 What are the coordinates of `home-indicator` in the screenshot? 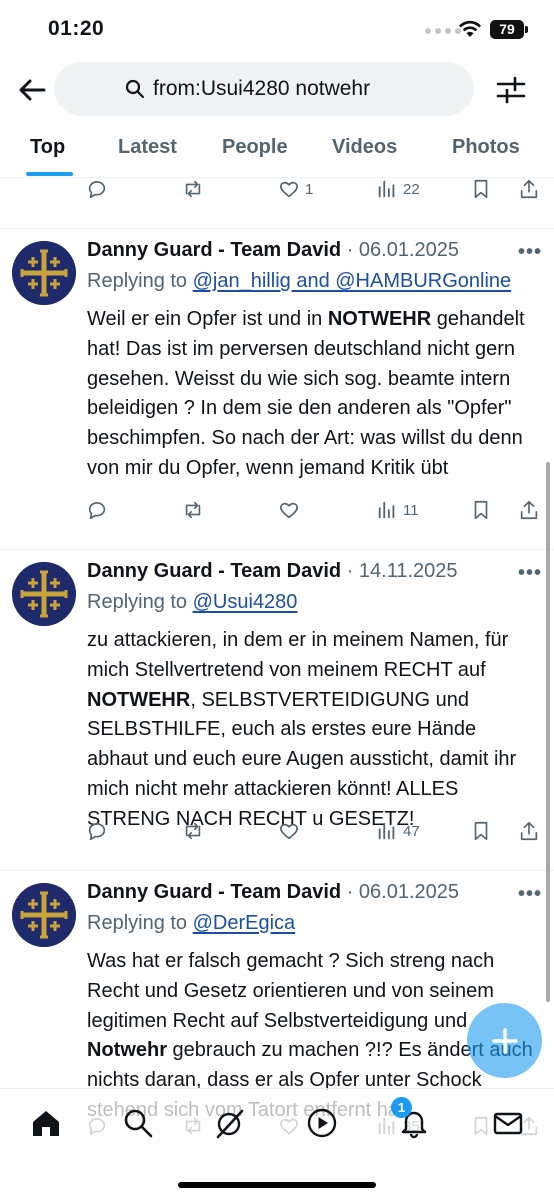 It's located at (277, 1185).